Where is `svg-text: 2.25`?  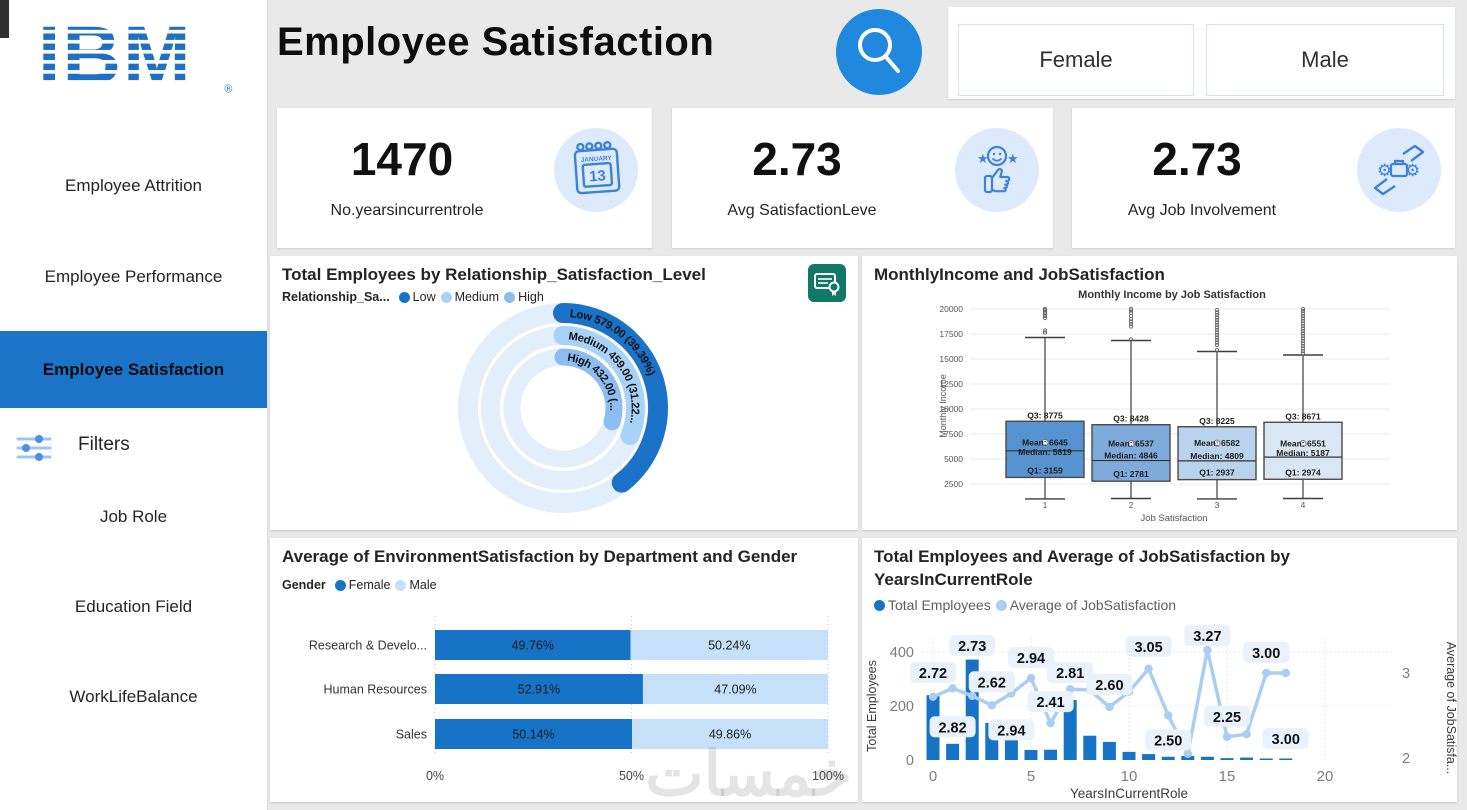
svg-text: 2.25 is located at coordinates (1227, 718).